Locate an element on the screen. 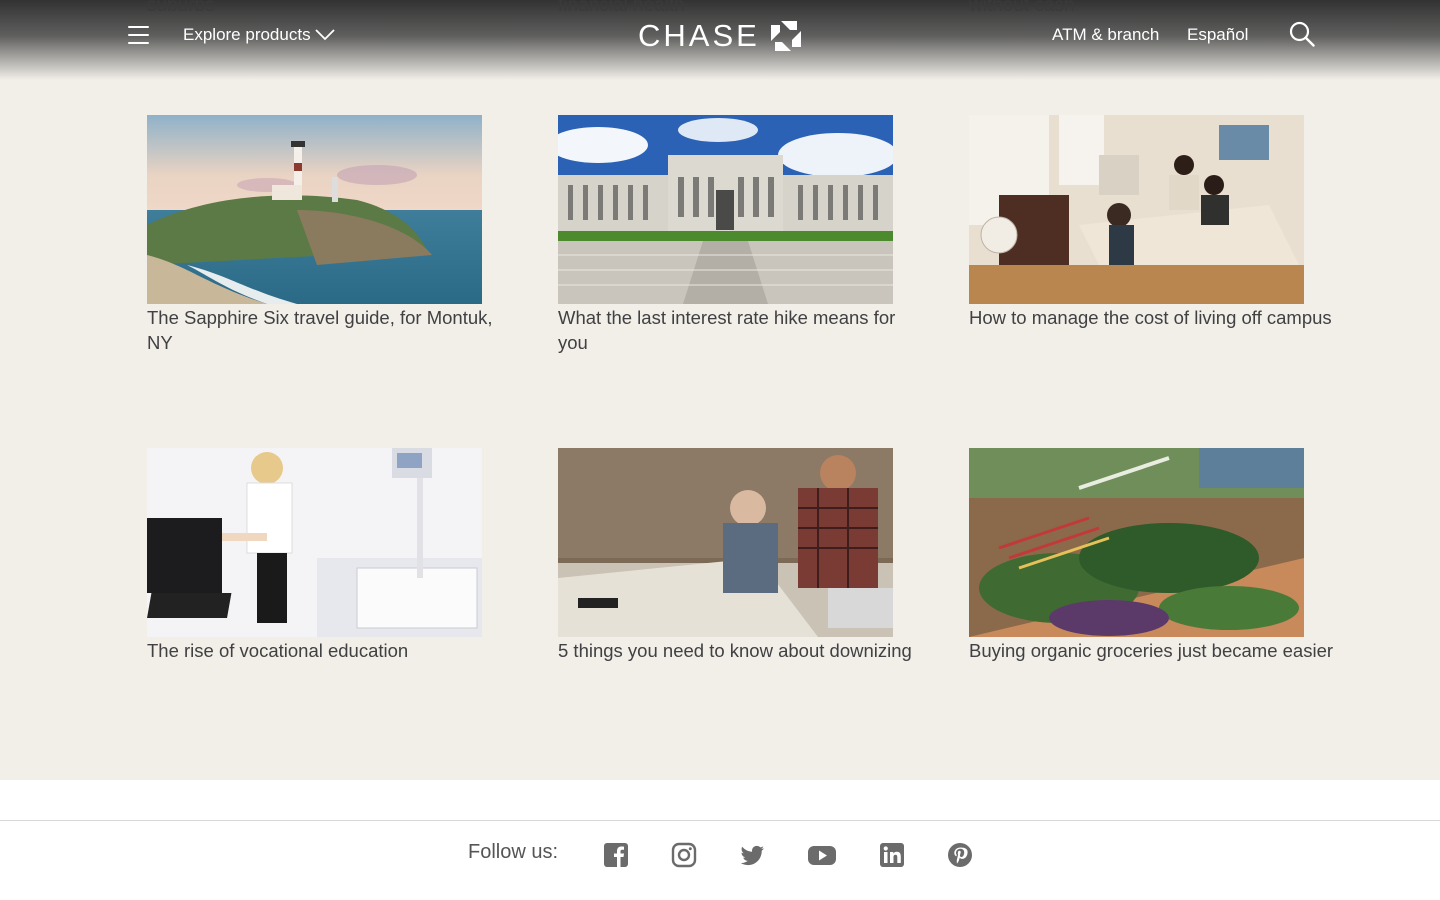 The height and width of the screenshot is (900, 1440). search-icon is located at coordinates (1302, 34).